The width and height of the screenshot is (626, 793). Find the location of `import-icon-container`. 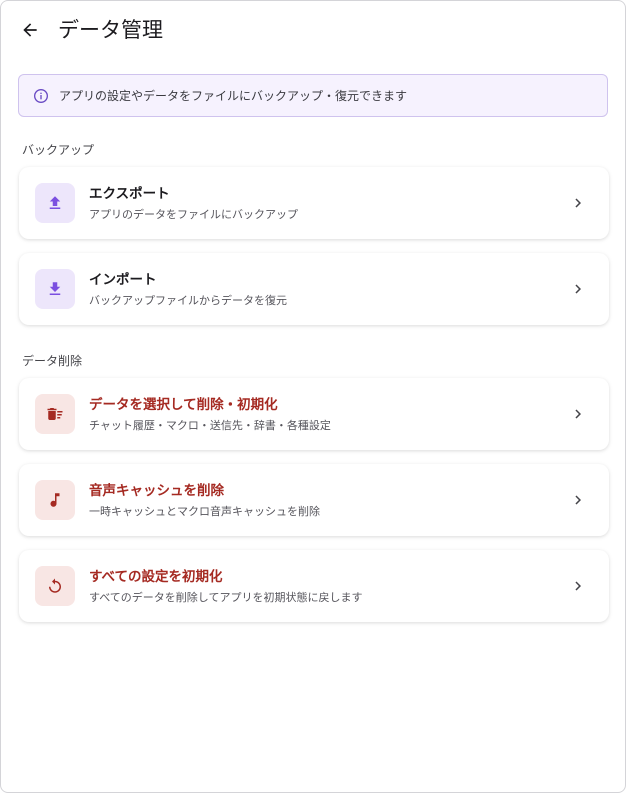

import-icon-container is located at coordinates (55, 289).